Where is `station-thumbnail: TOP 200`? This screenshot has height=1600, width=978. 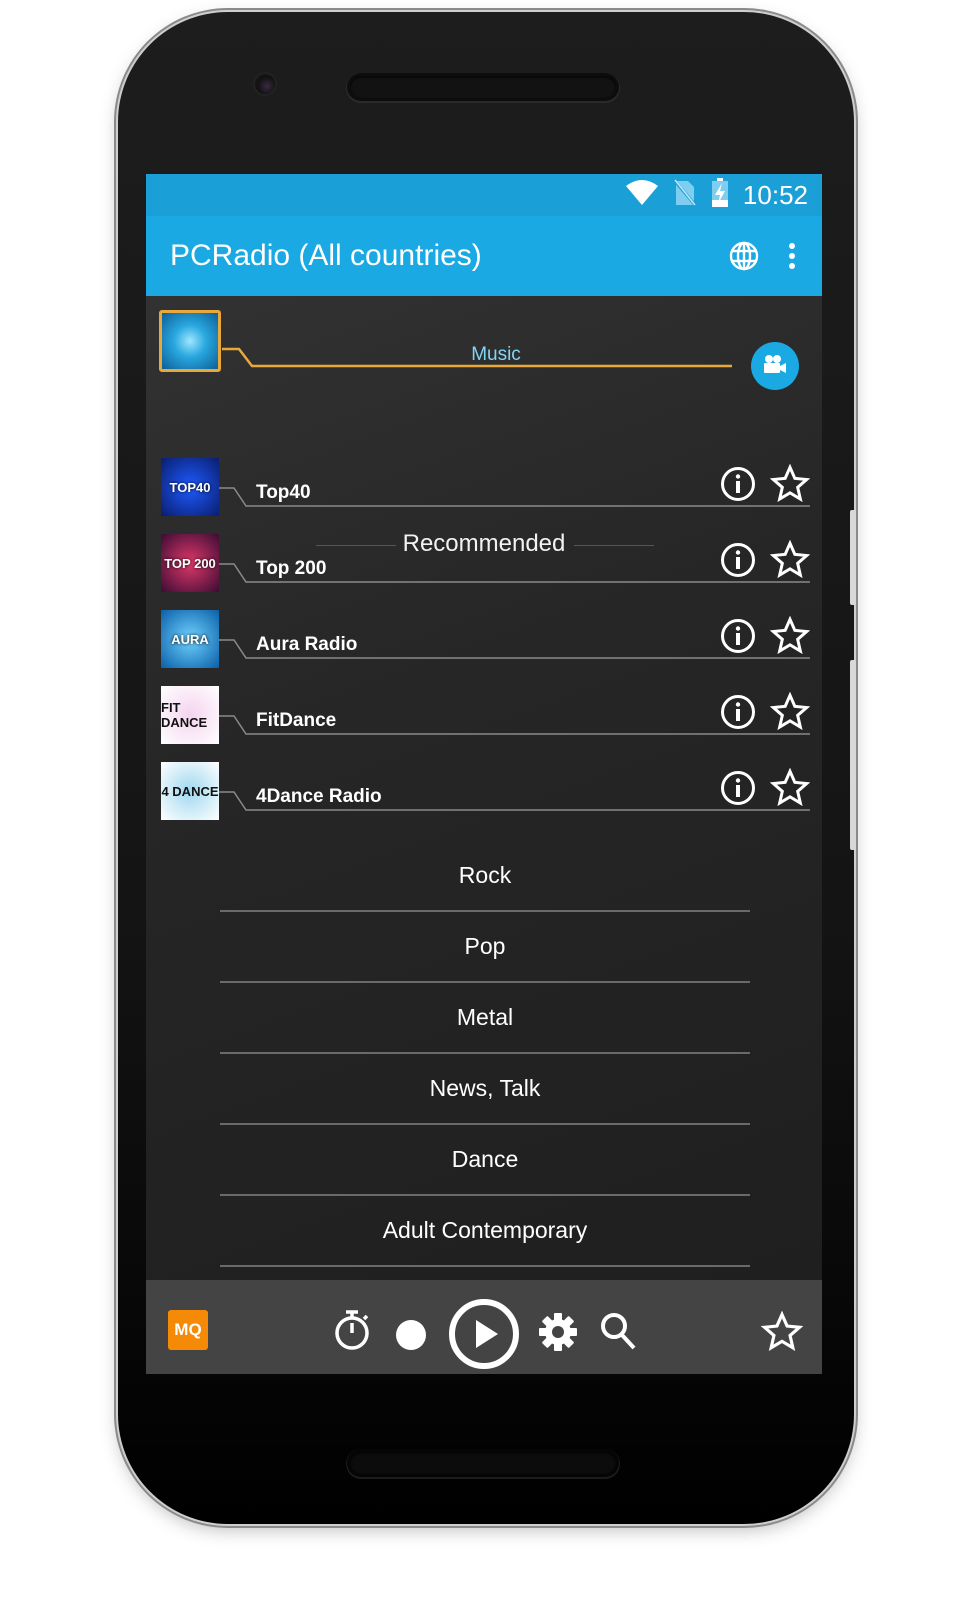
station-thumbnail: TOP 200 is located at coordinates (190, 563).